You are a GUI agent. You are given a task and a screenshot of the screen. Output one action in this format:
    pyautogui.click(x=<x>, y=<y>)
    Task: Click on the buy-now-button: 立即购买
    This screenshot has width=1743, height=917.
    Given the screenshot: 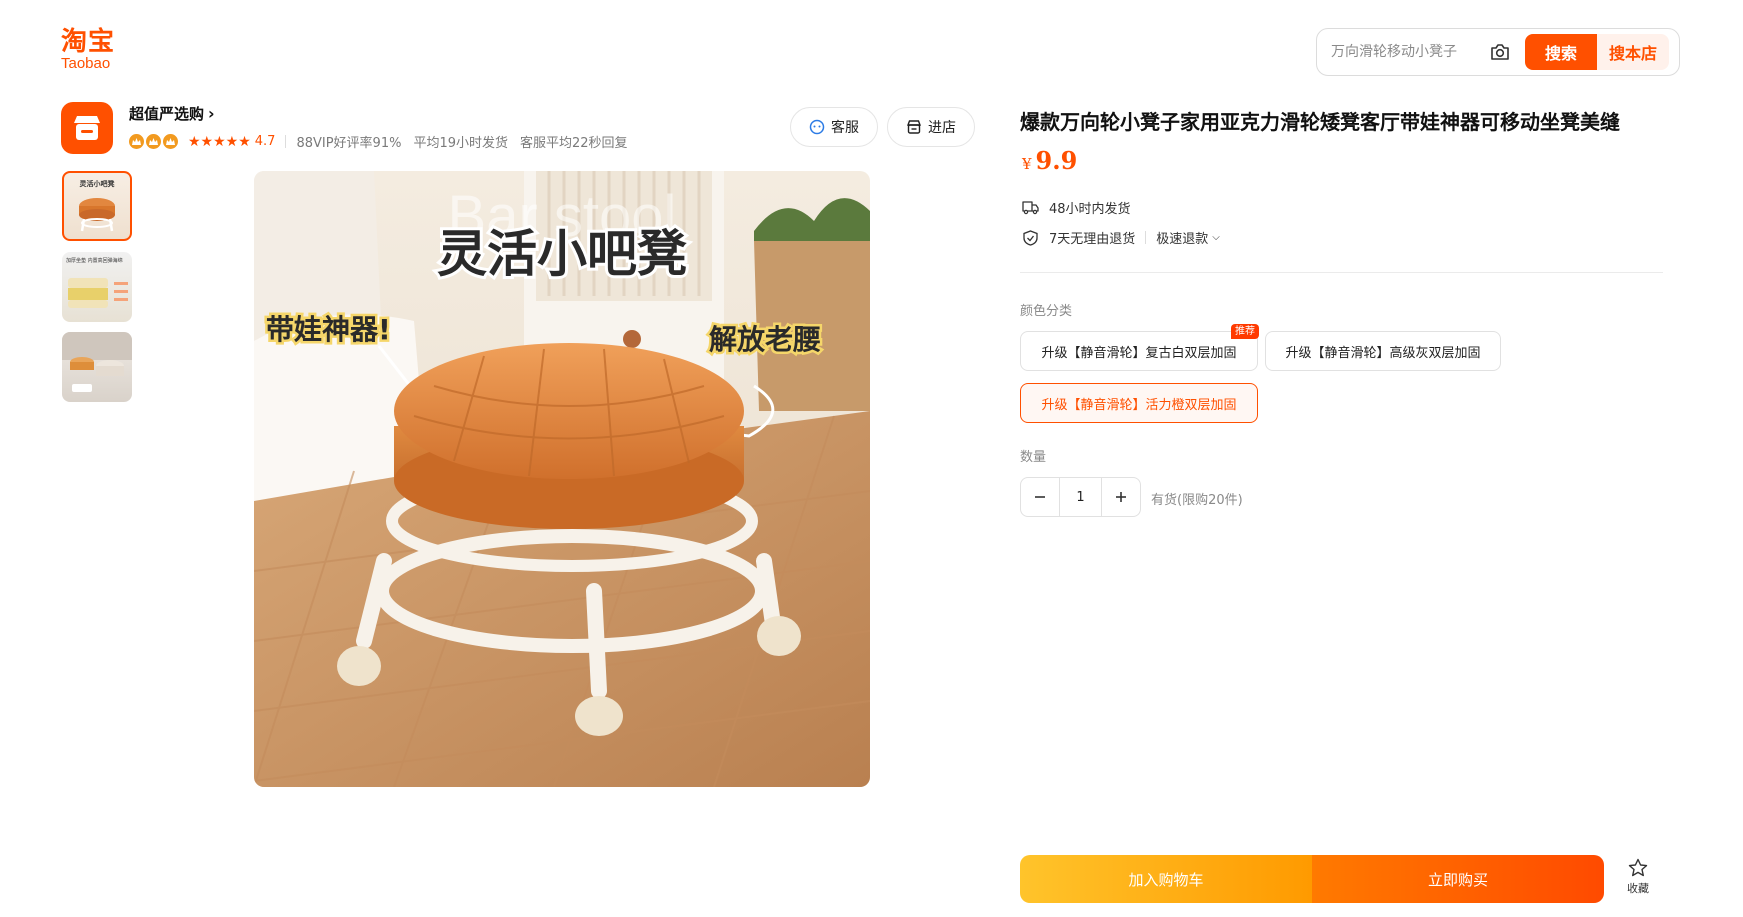 What is the action you would take?
    pyautogui.click(x=1458, y=879)
    